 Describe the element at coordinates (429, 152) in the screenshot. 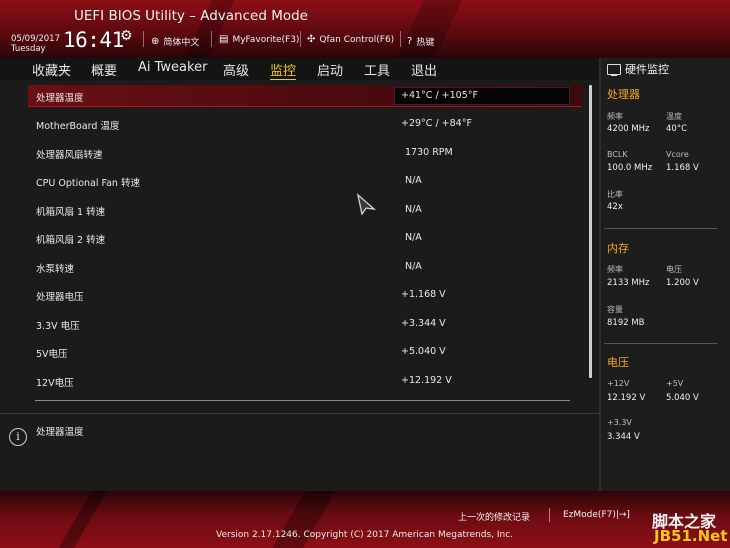

I see `row-value-cpu-fan: 1730 RPM` at that location.